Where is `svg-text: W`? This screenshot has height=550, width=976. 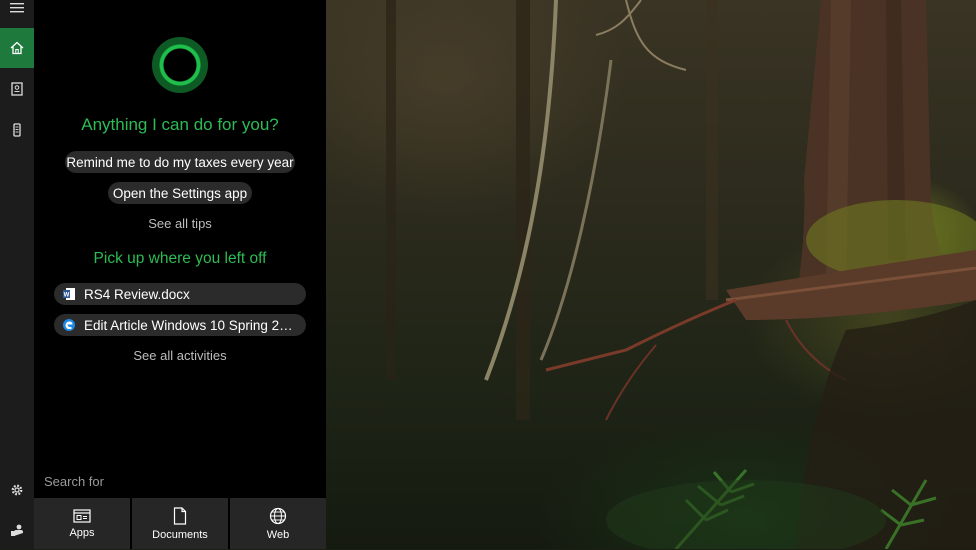 svg-text: W is located at coordinates (67, 296).